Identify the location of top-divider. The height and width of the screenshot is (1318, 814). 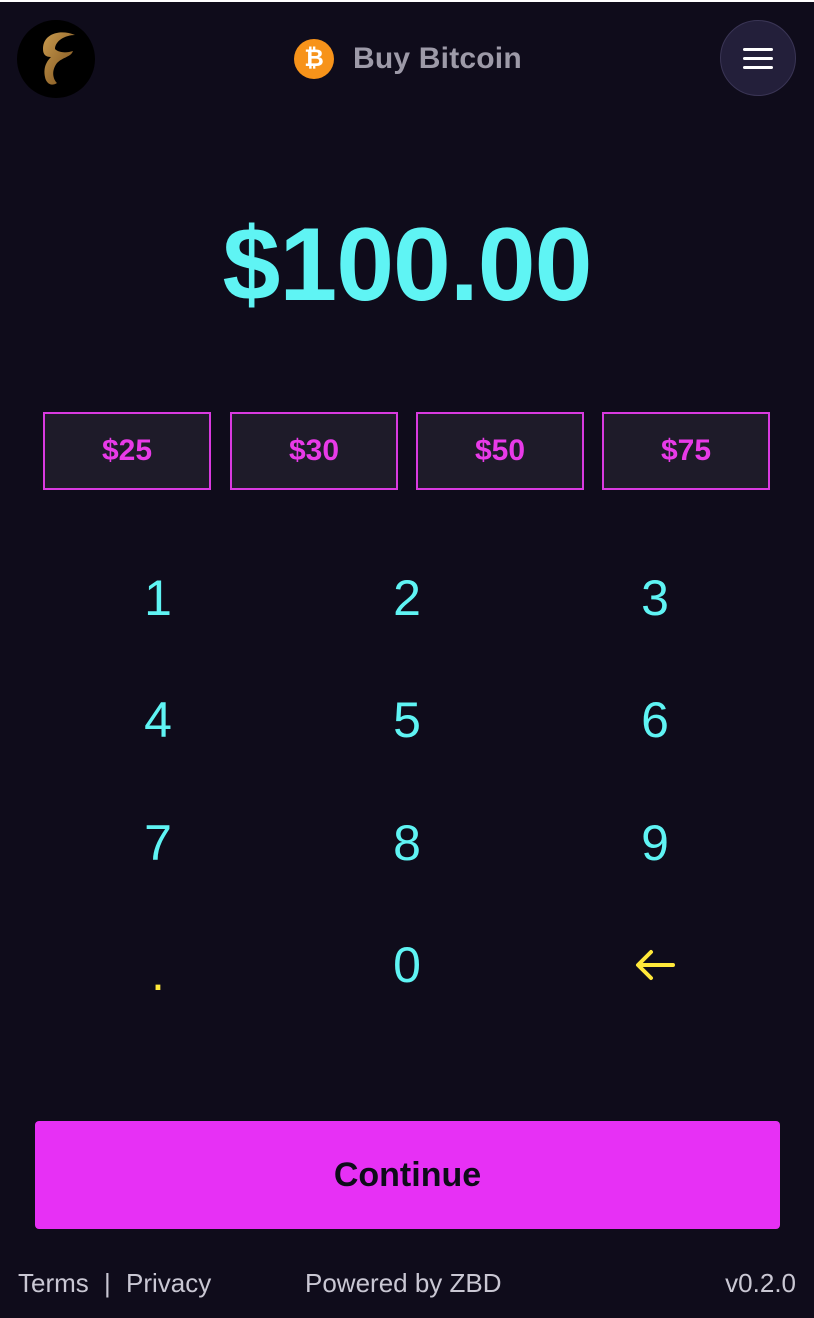
(407, 1).